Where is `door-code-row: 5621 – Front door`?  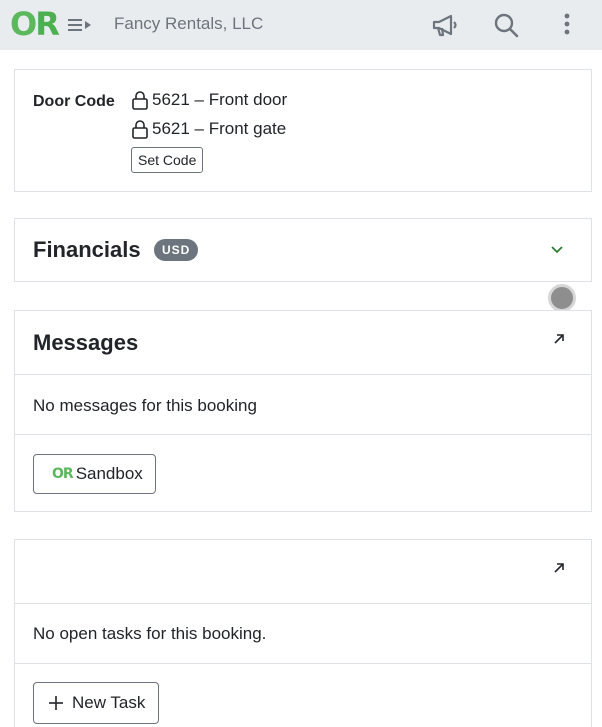
door-code-row: 5621 – Front door is located at coordinates (209, 100).